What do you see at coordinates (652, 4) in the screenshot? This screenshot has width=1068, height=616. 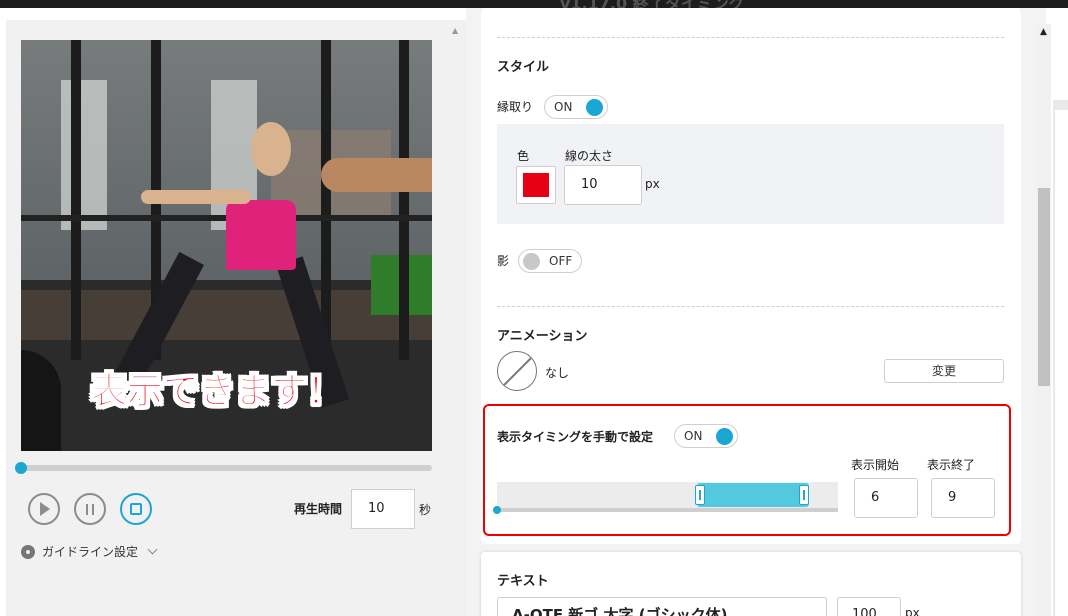 I see `app-title: v1.17.0 終了タイミング` at bounding box center [652, 4].